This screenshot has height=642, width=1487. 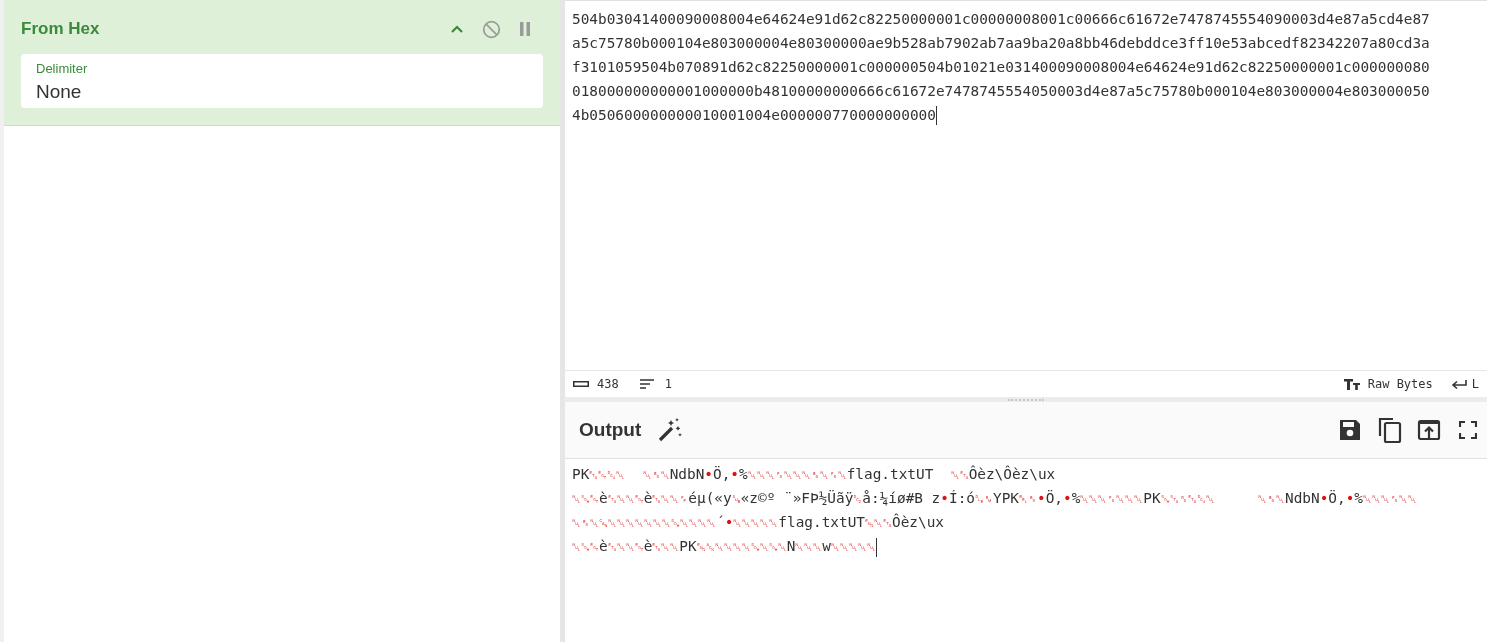 What do you see at coordinates (608, 384) in the screenshot?
I see `length-count: 438` at bounding box center [608, 384].